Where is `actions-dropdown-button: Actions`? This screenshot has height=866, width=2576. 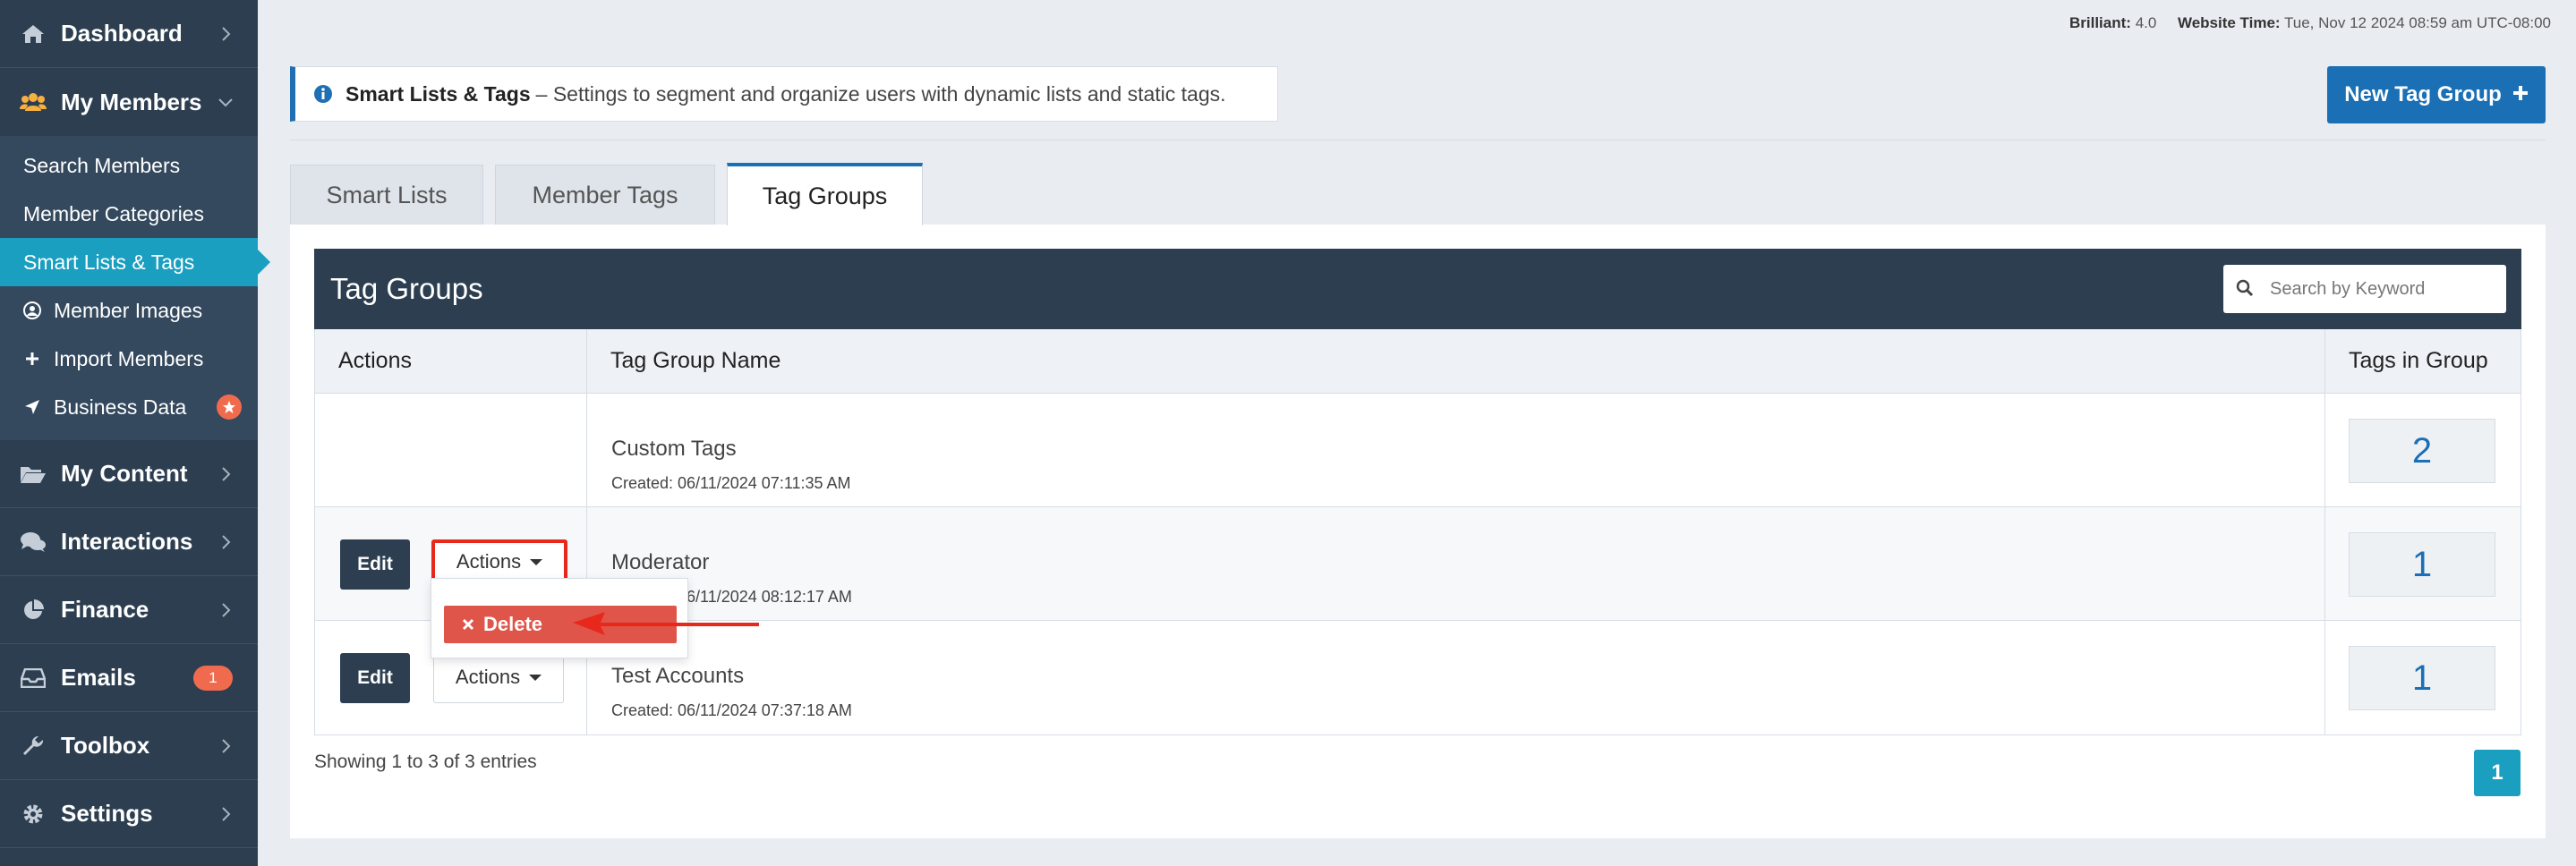
actions-dropdown-button: Actions is located at coordinates (498, 677).